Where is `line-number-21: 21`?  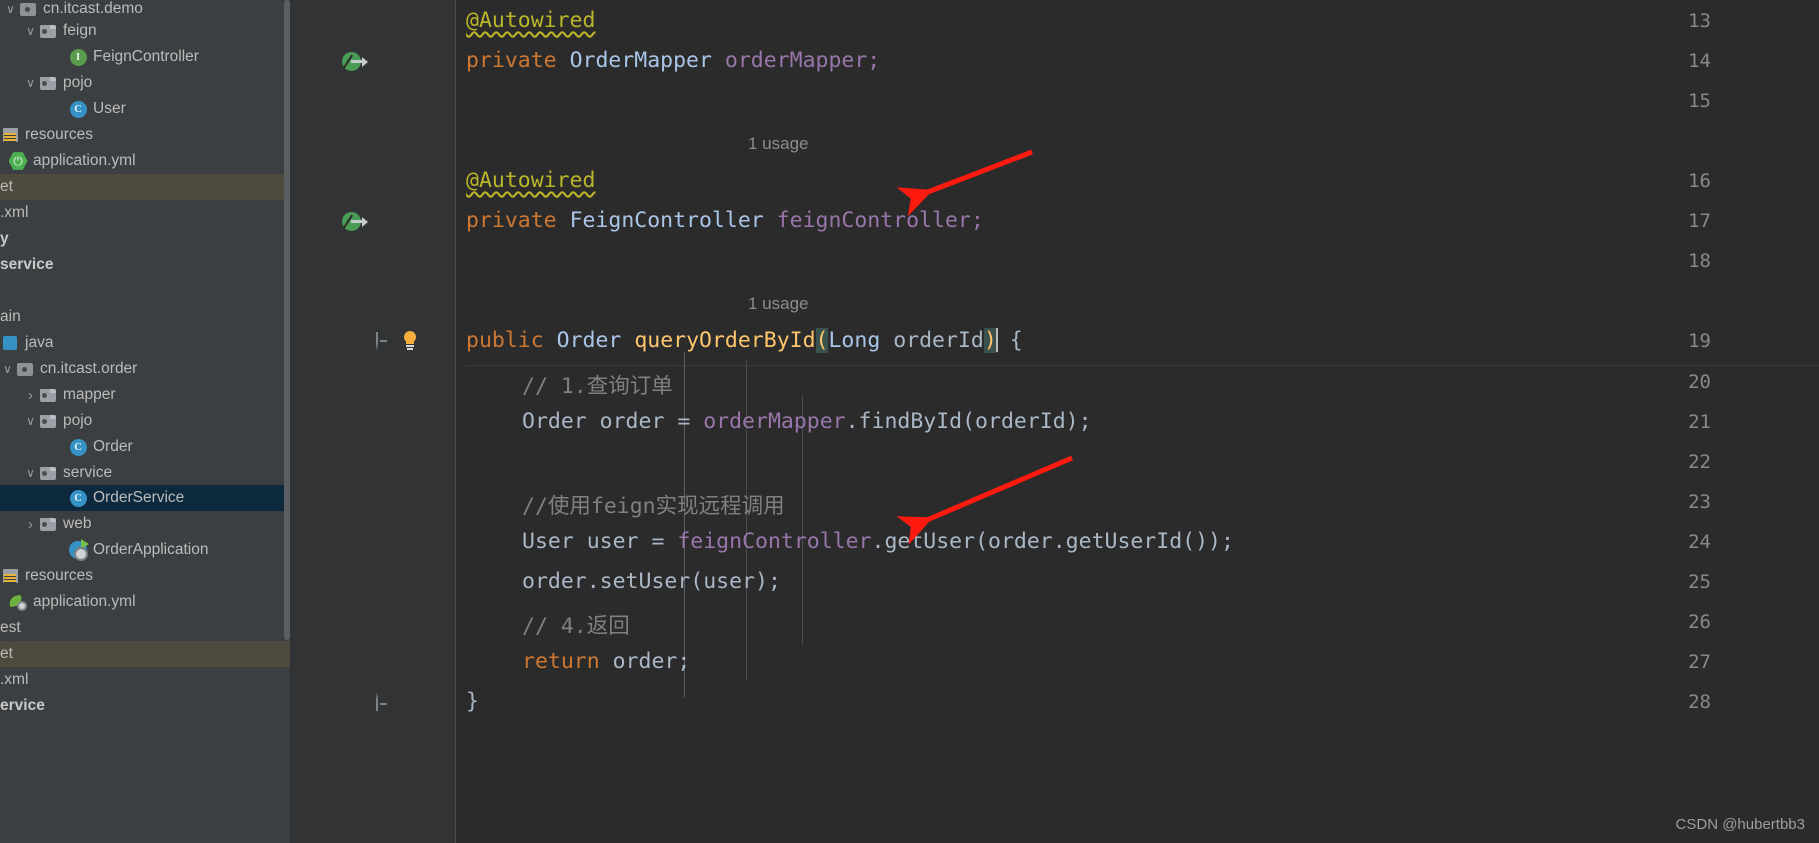 line-number-21: 21 is located at coordinates (1689, 422).